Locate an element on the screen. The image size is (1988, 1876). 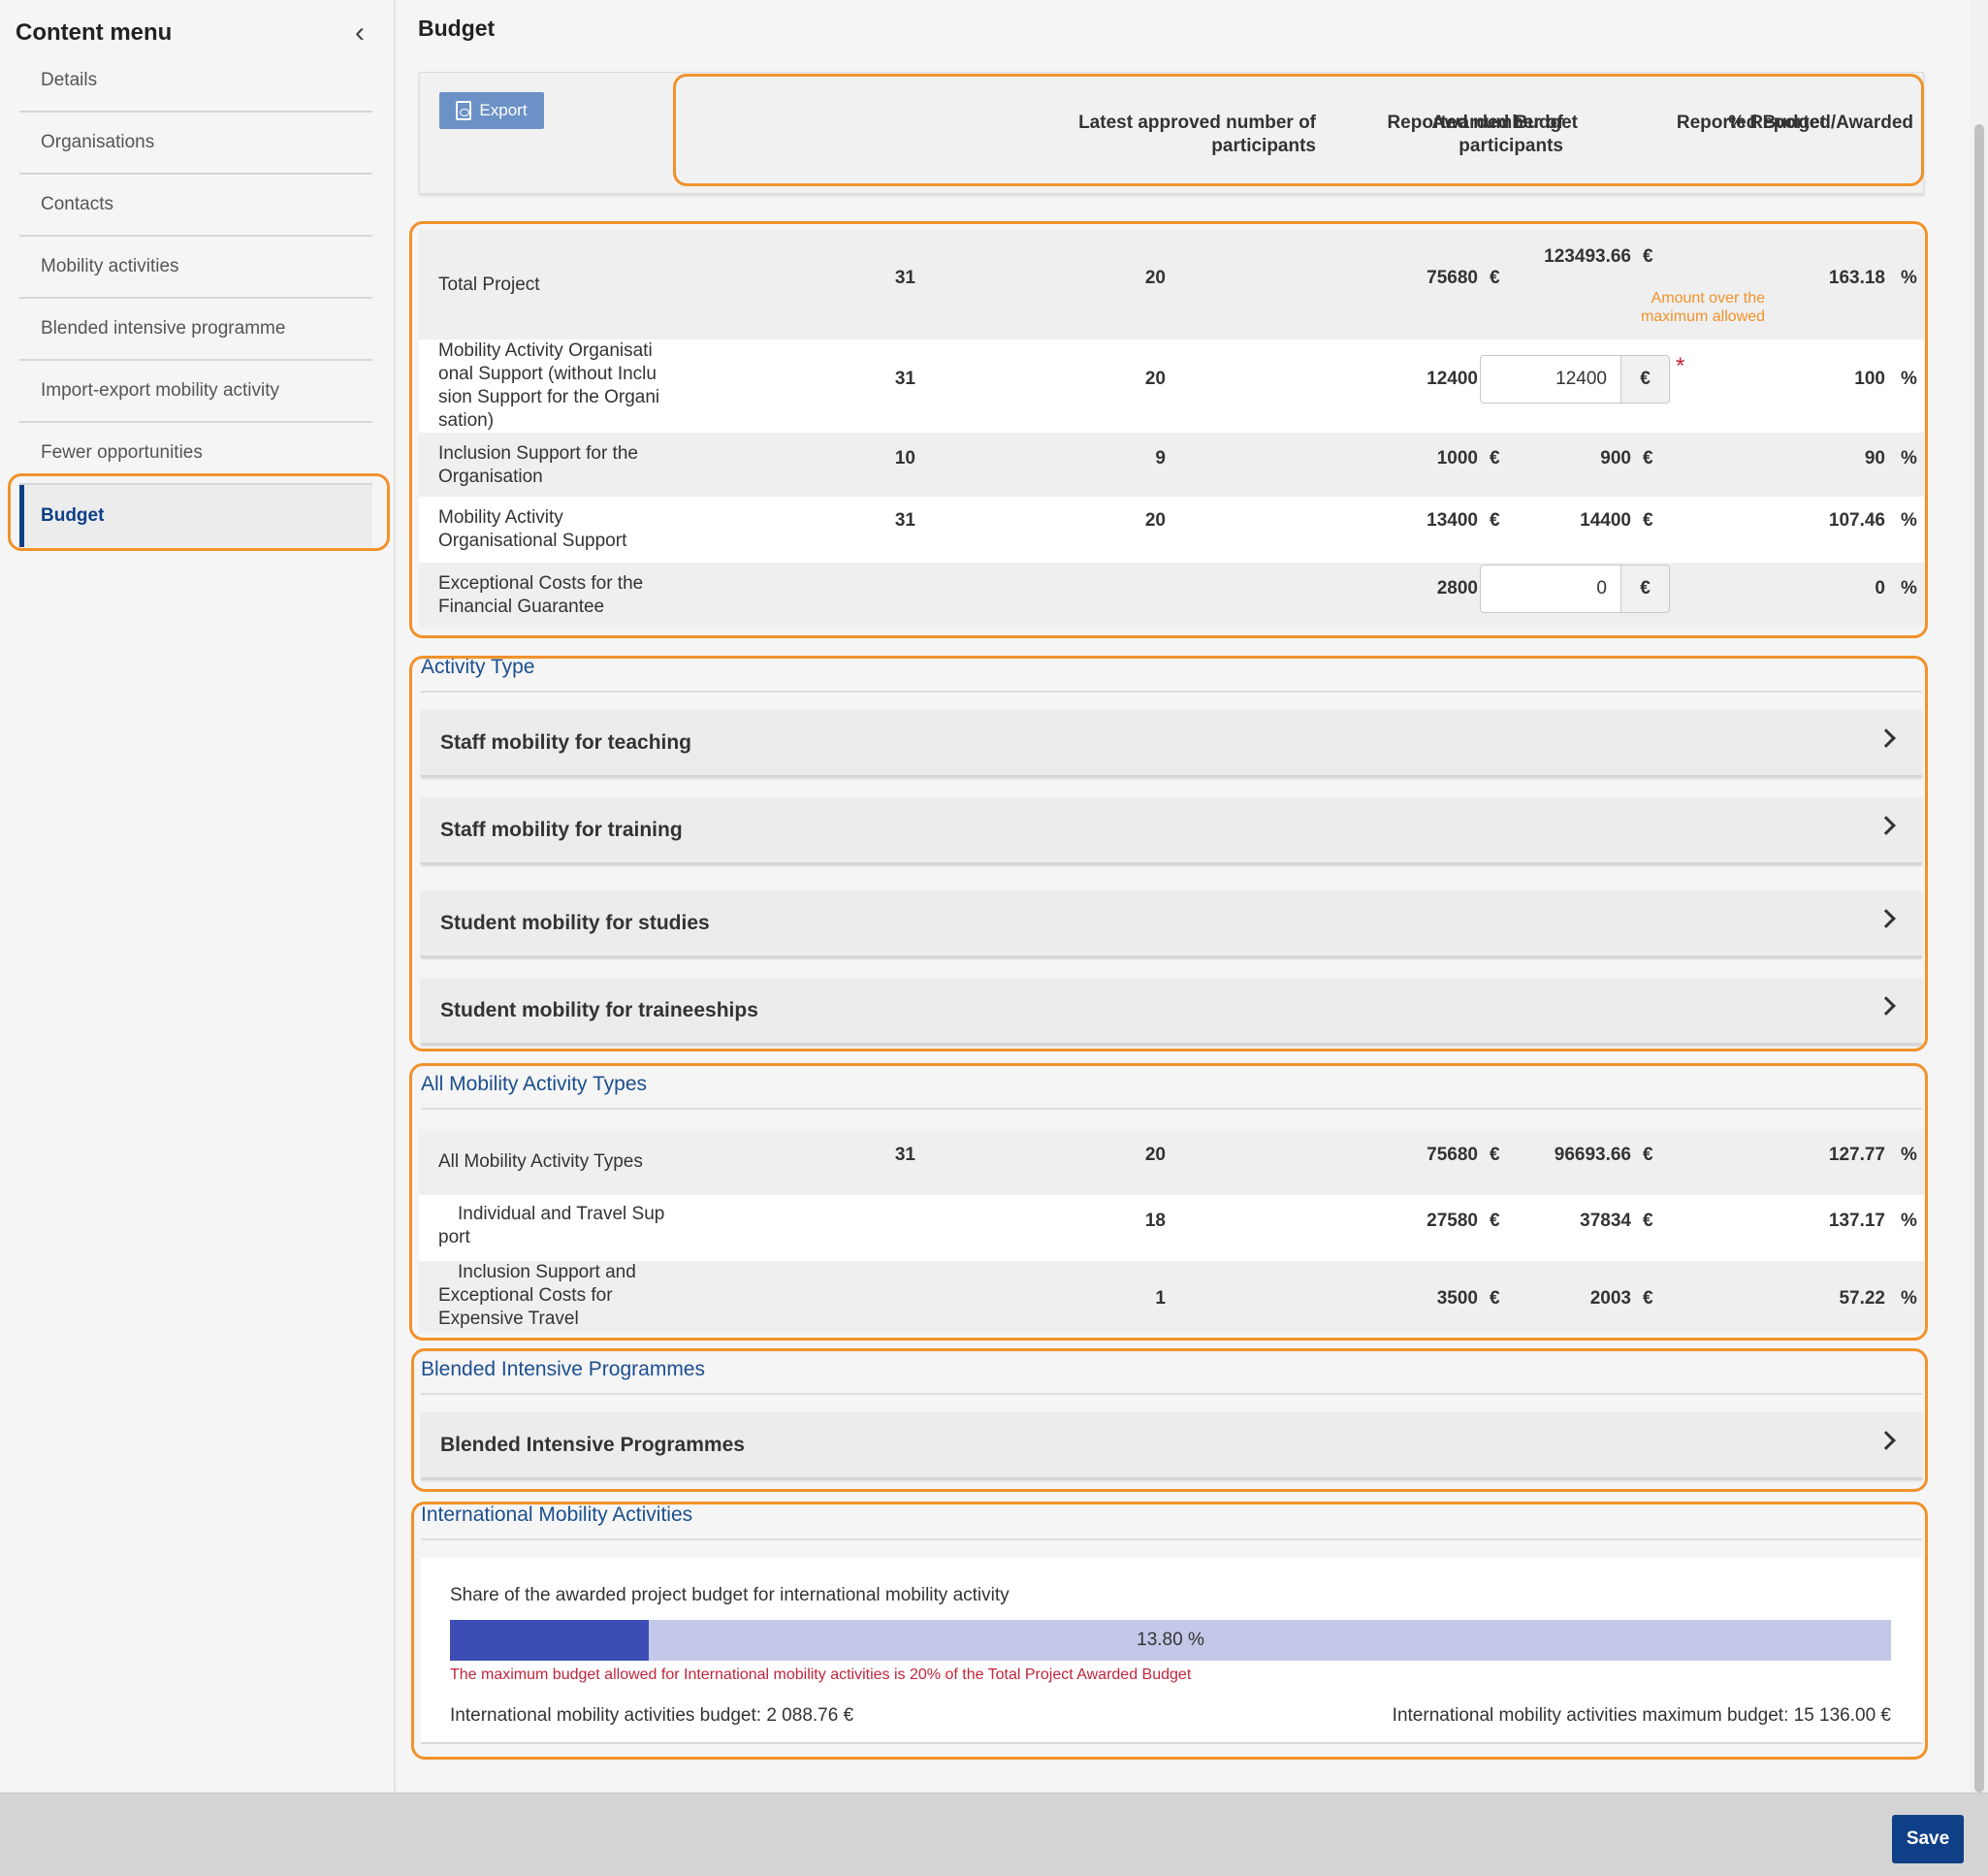
highlight-box-budget-item is located at coordinates (199, 512).